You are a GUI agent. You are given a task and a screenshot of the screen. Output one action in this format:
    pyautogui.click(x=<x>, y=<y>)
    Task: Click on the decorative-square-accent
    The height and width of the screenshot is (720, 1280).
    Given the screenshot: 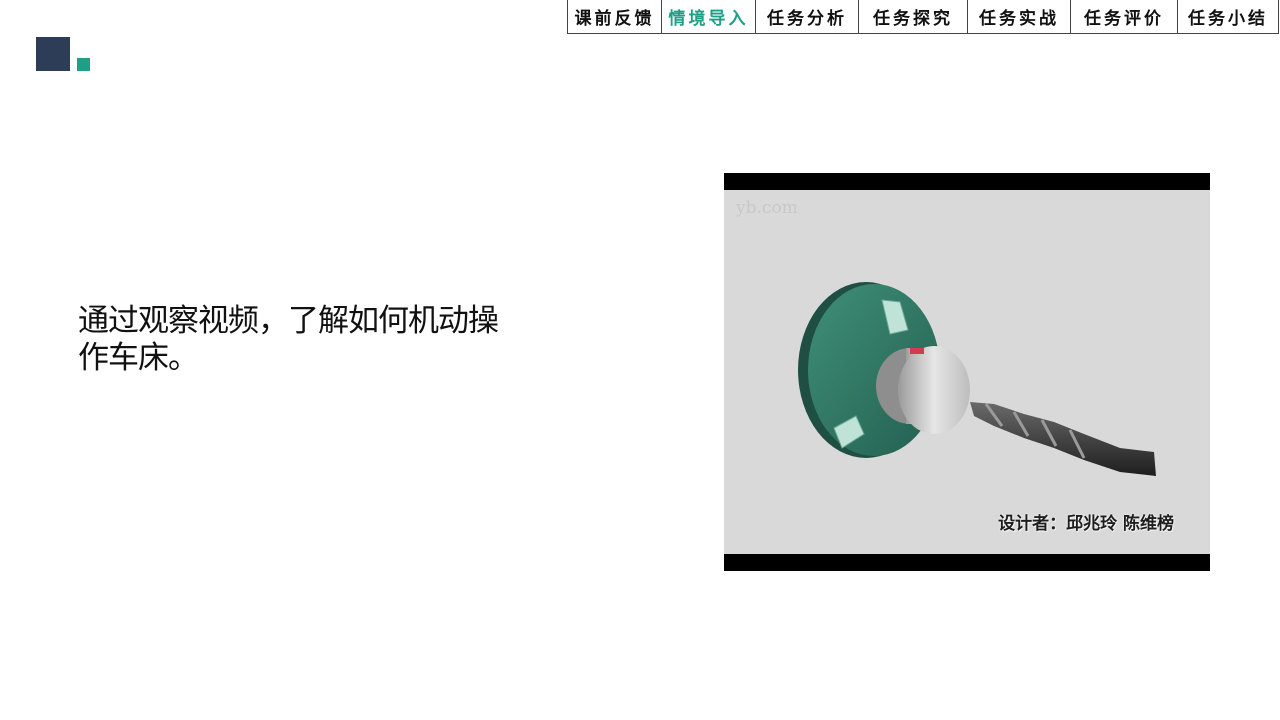 What is the action you would take?
    pyautogui.click(x=83, y=64)
    